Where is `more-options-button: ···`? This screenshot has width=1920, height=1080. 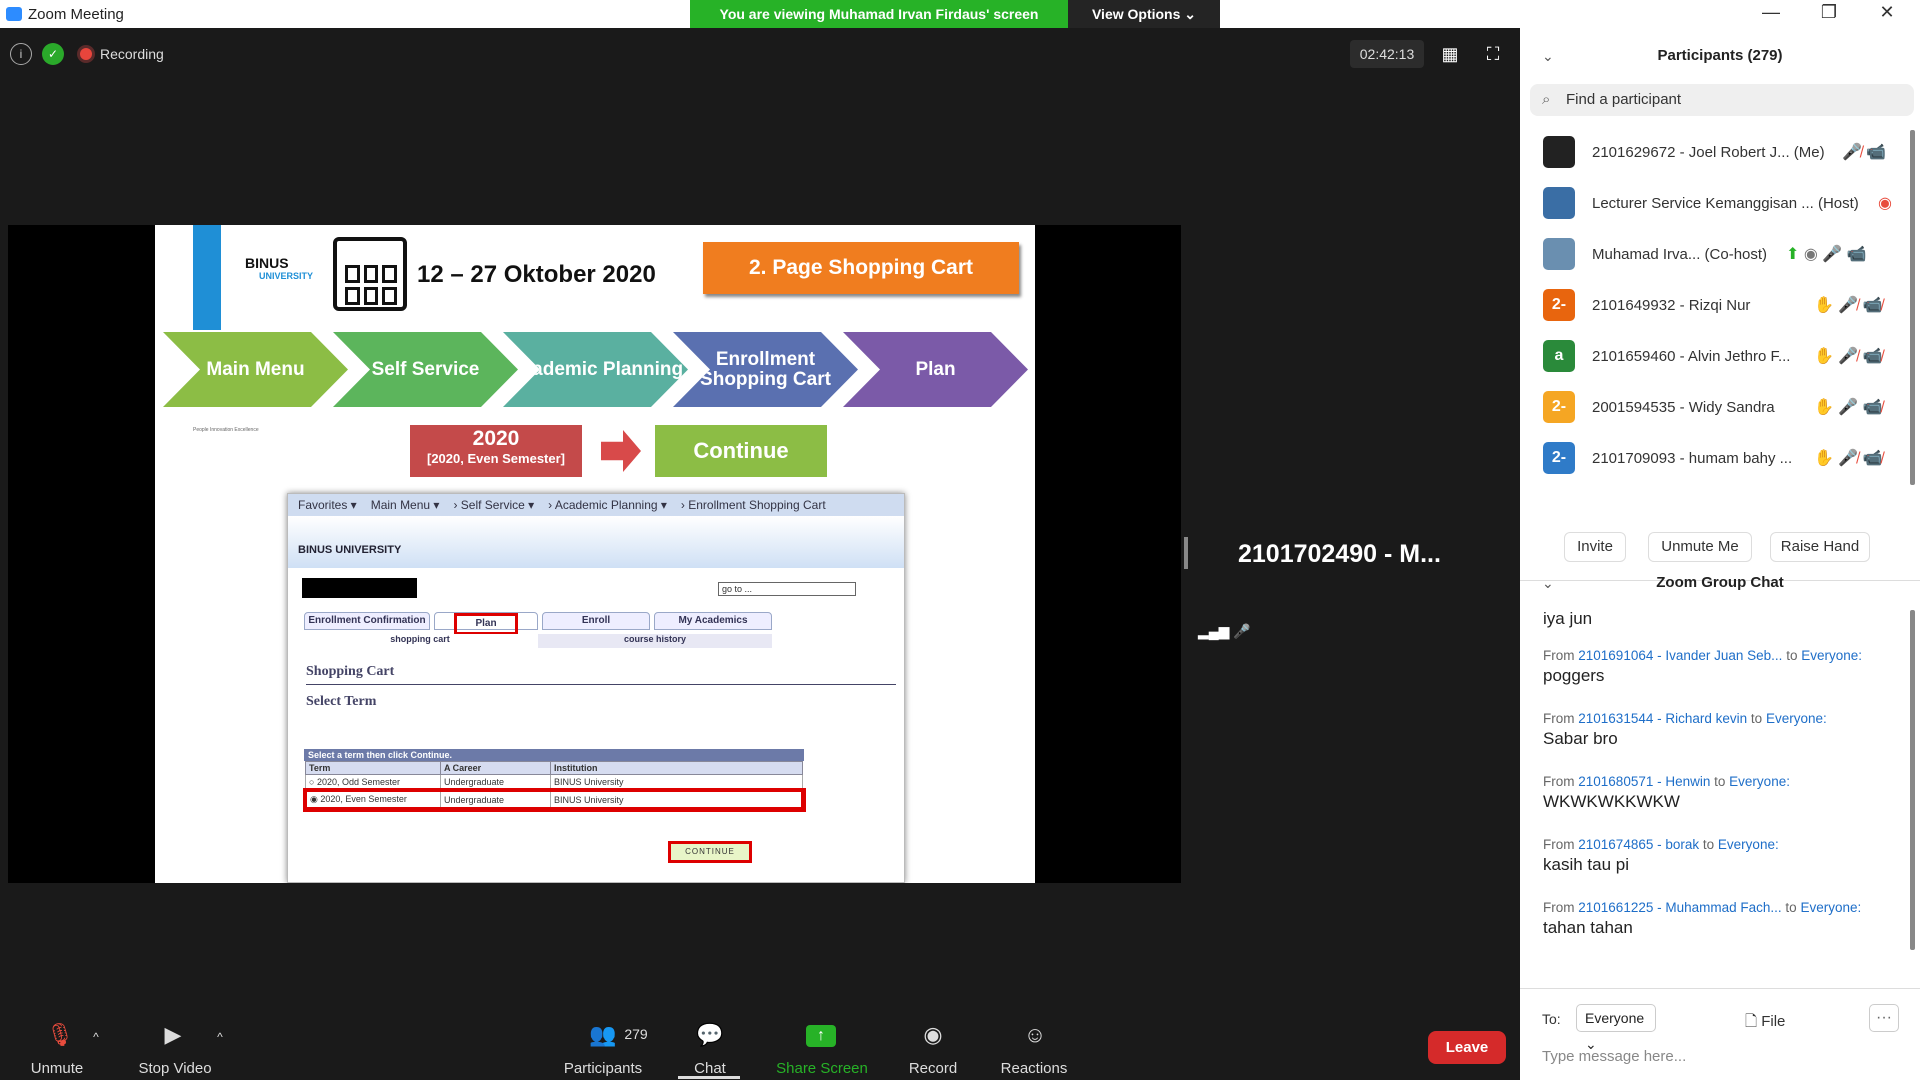
more-options-button: ··· is located at coordinates (1884, 1018).